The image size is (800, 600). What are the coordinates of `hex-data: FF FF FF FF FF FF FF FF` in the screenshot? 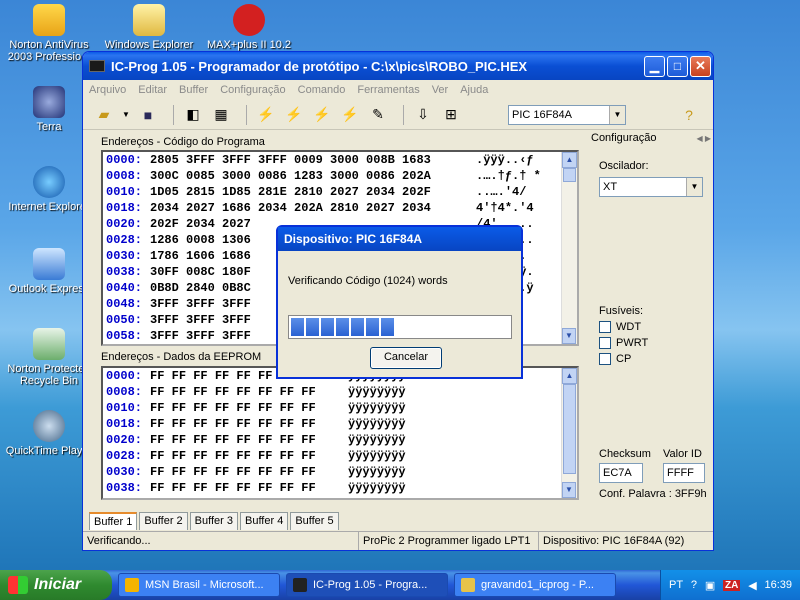 It's located at (233, 392).